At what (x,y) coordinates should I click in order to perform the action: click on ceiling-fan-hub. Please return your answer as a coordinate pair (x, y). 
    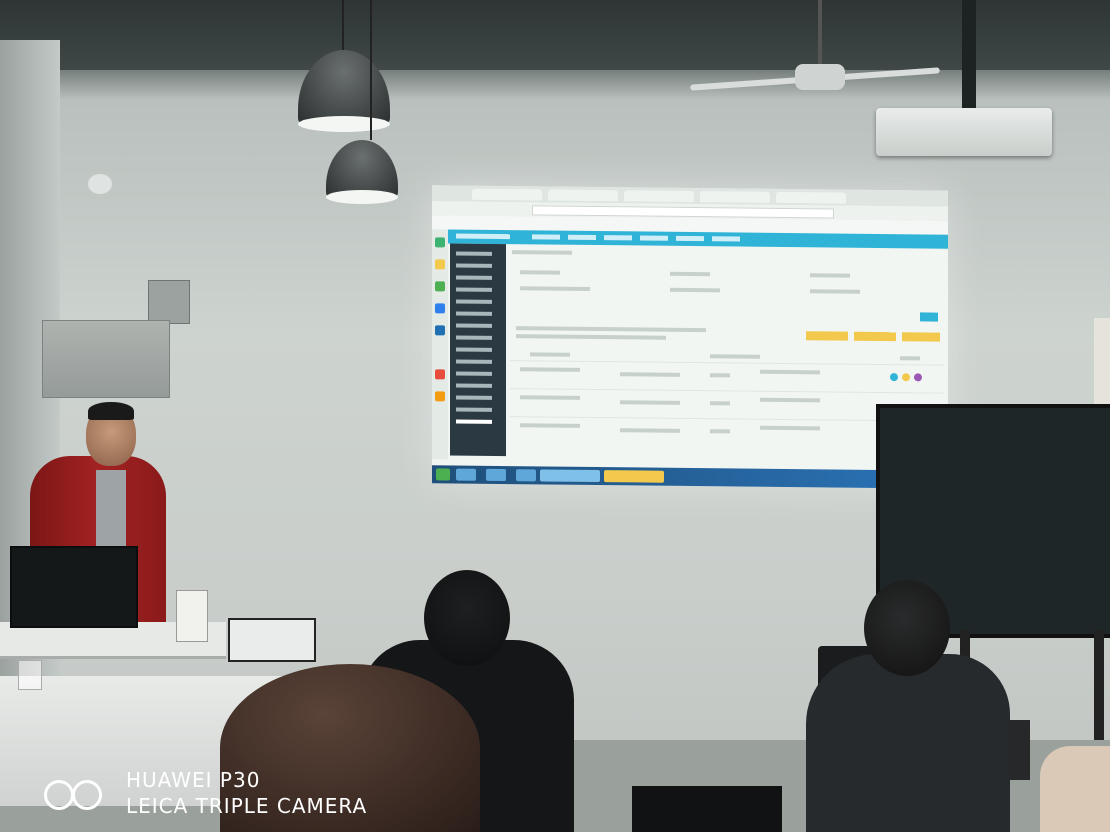
    Looking at the image, I should click on (820, 77).